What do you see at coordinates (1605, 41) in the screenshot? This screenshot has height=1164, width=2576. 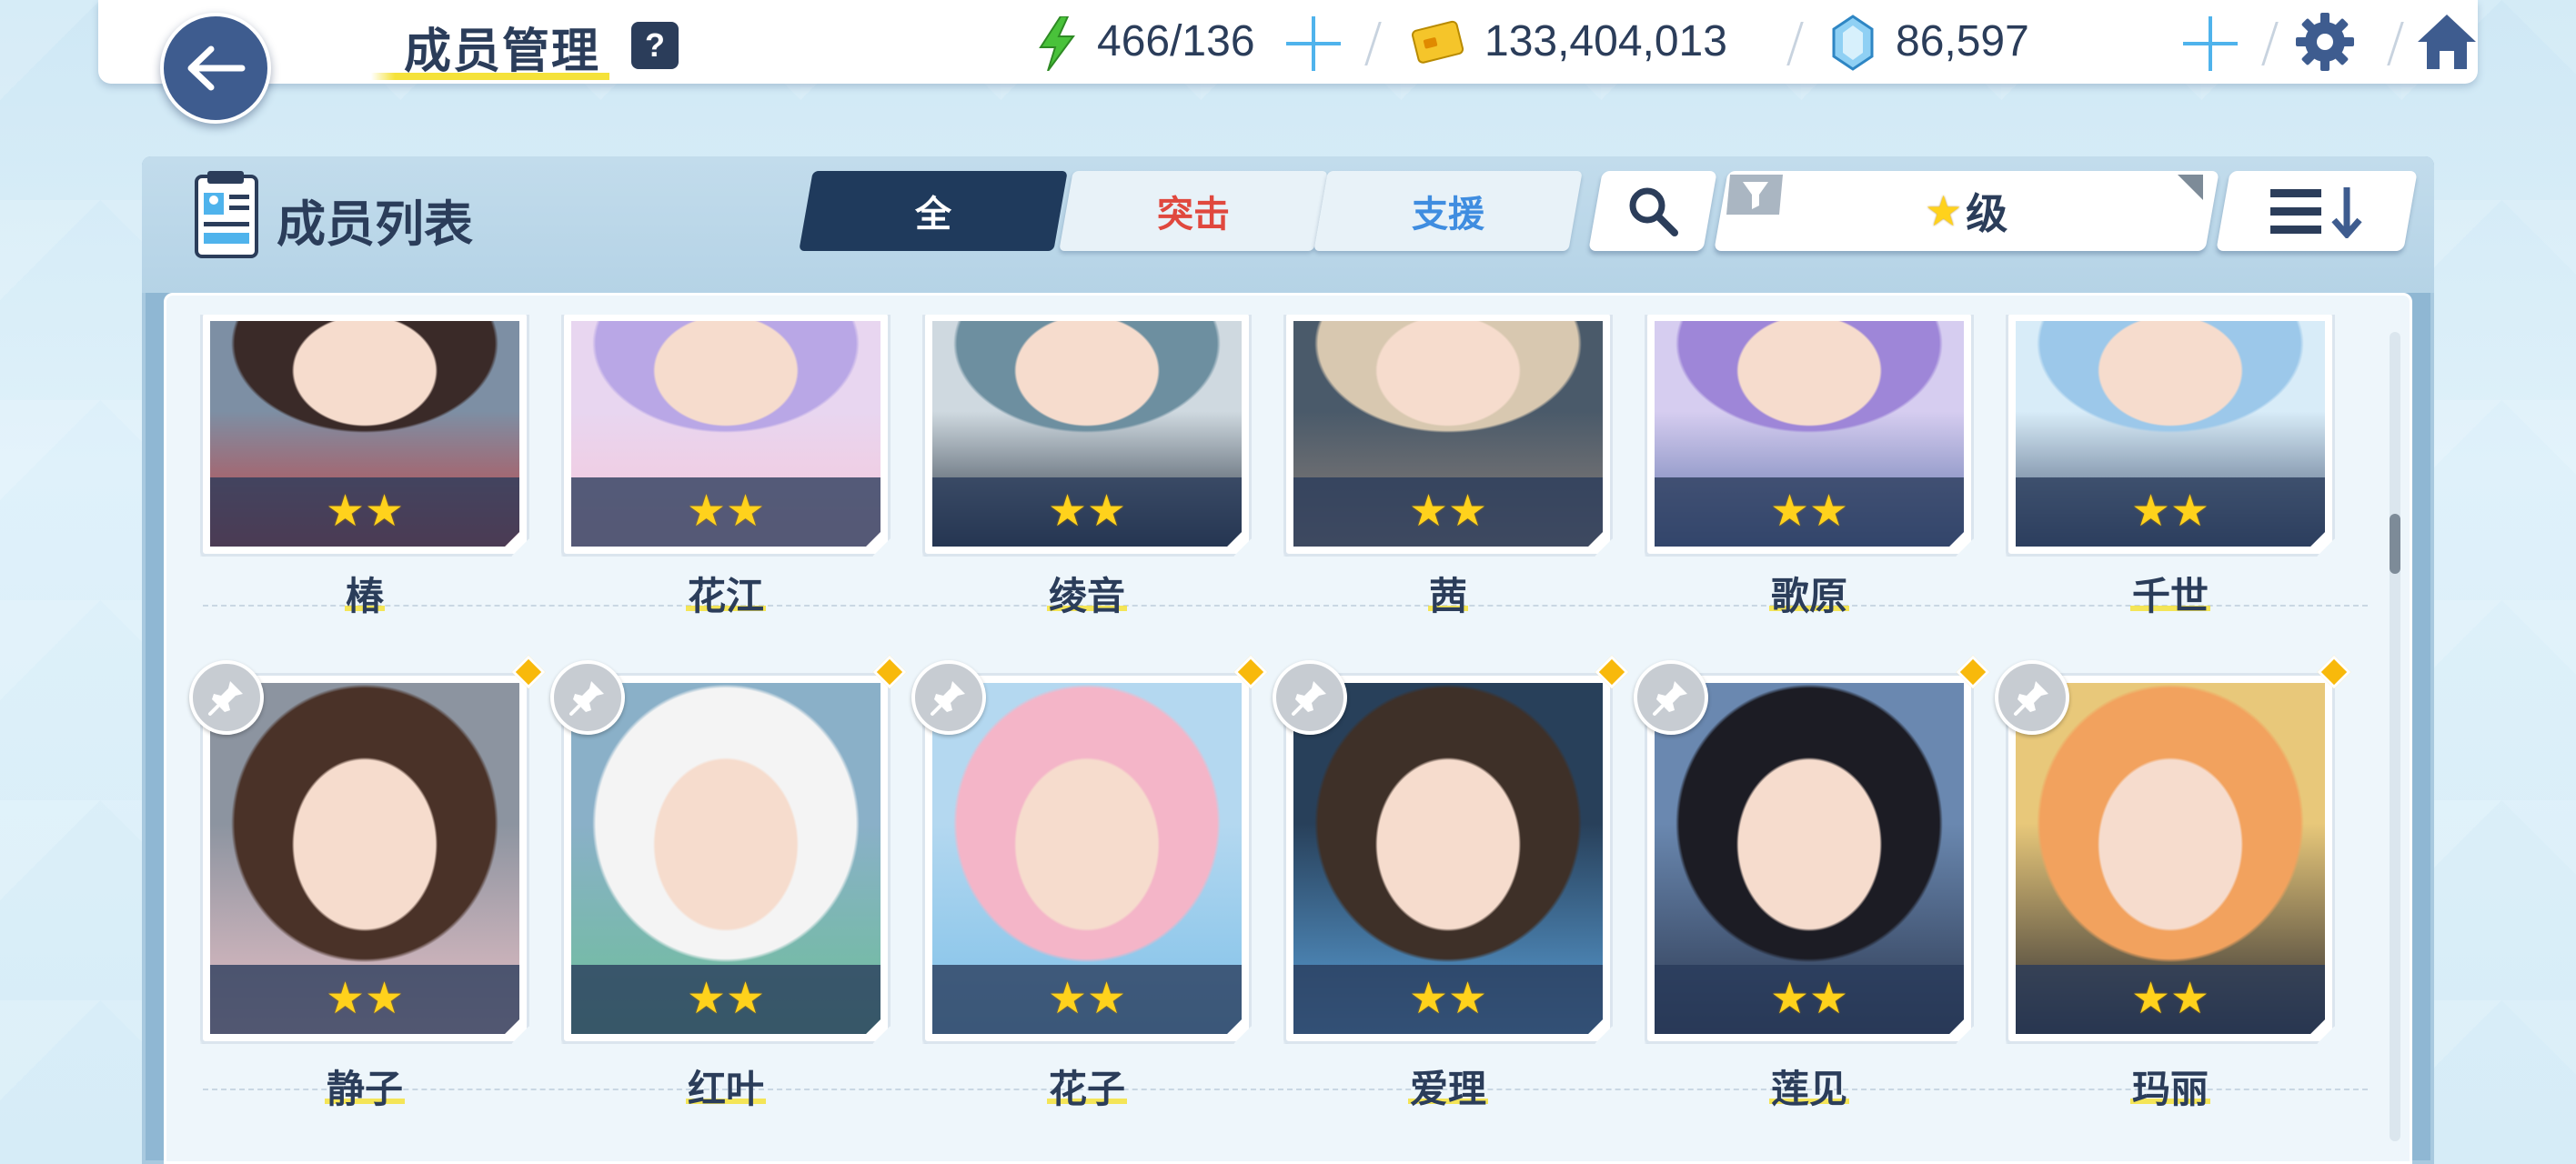 I see `credits-value: 133,404,013` at bounding box center [1605, 41].